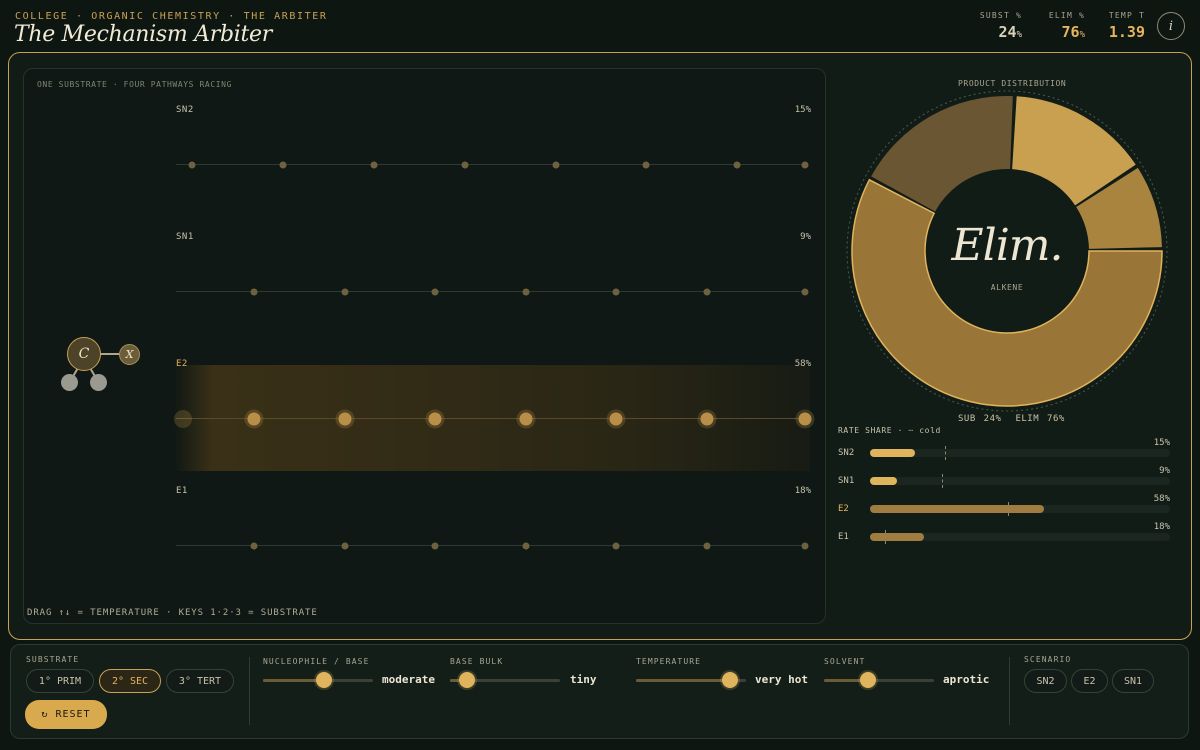 This screenshot has width=1200, height=750. I want to click on donut-center: Elim. ALKENE, so click(1007, 256).